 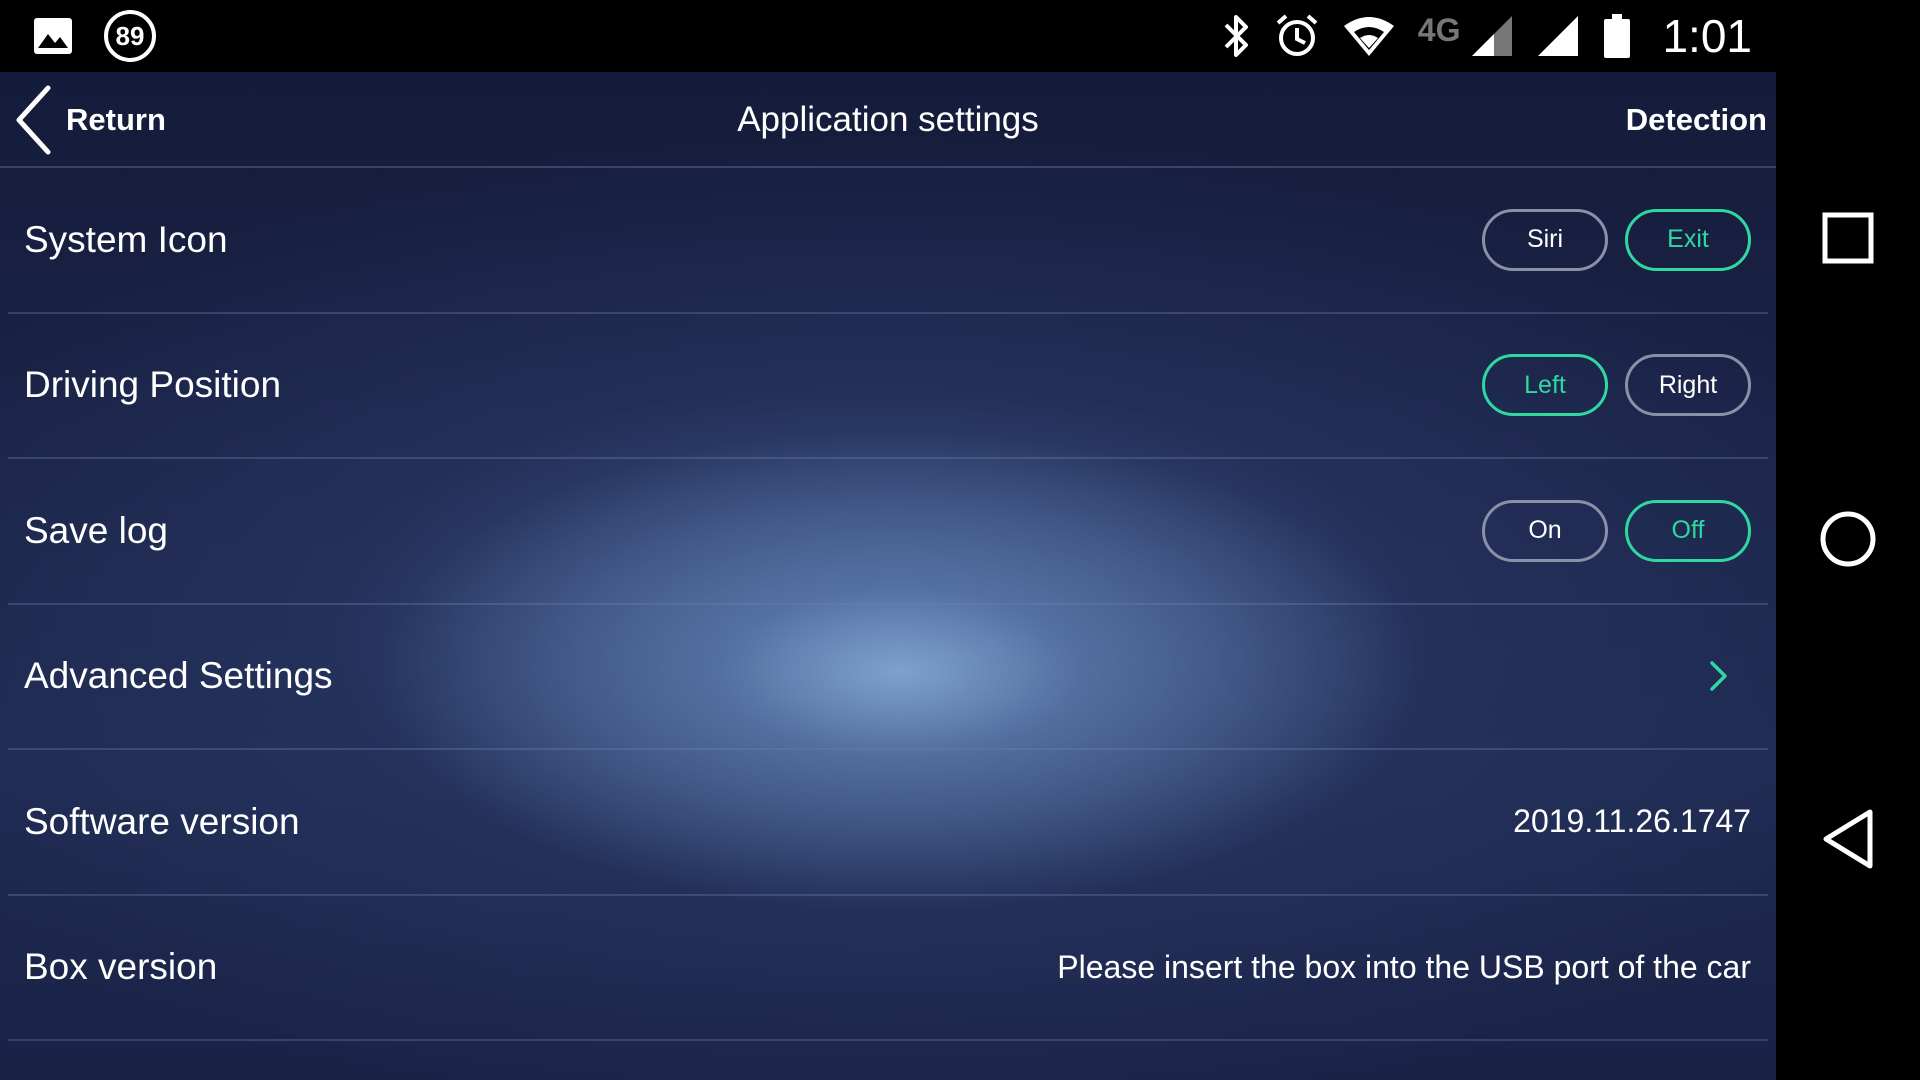 What do you see at coordinates (1368, 36) in the screenshot?
I see `wifi-icon` at bounding box center [1368, 36].